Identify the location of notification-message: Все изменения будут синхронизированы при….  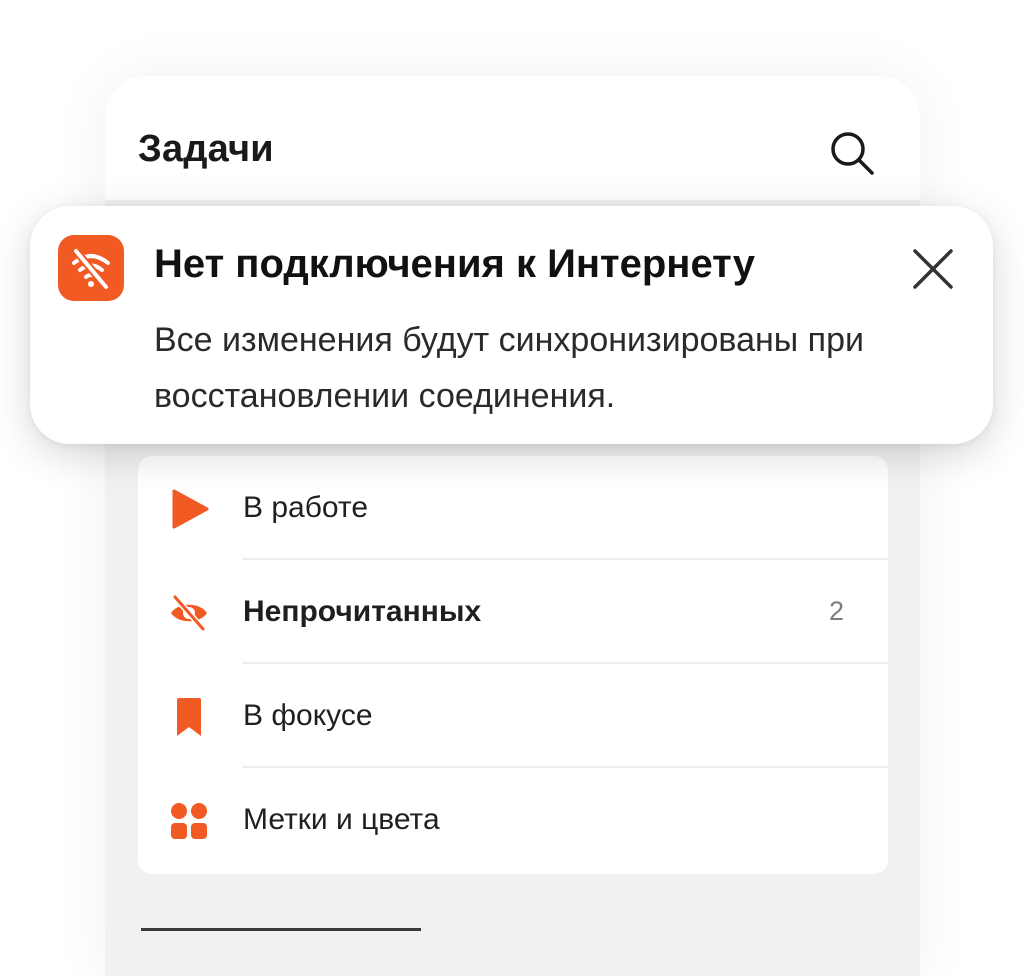
(509, 368).